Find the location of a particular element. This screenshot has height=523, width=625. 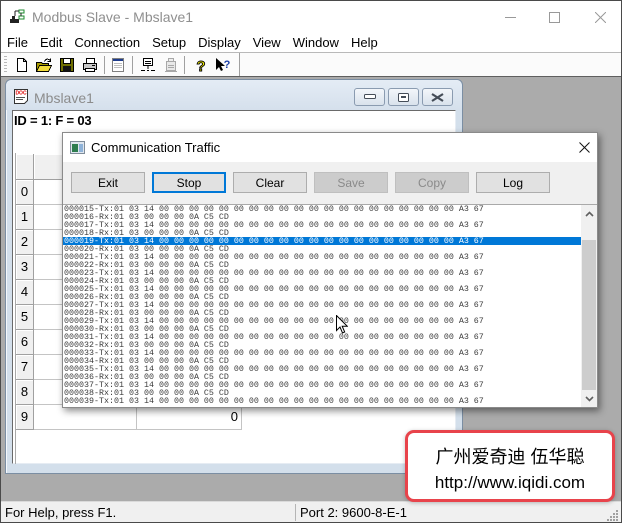

display-button is located at coordinates (118, 65).